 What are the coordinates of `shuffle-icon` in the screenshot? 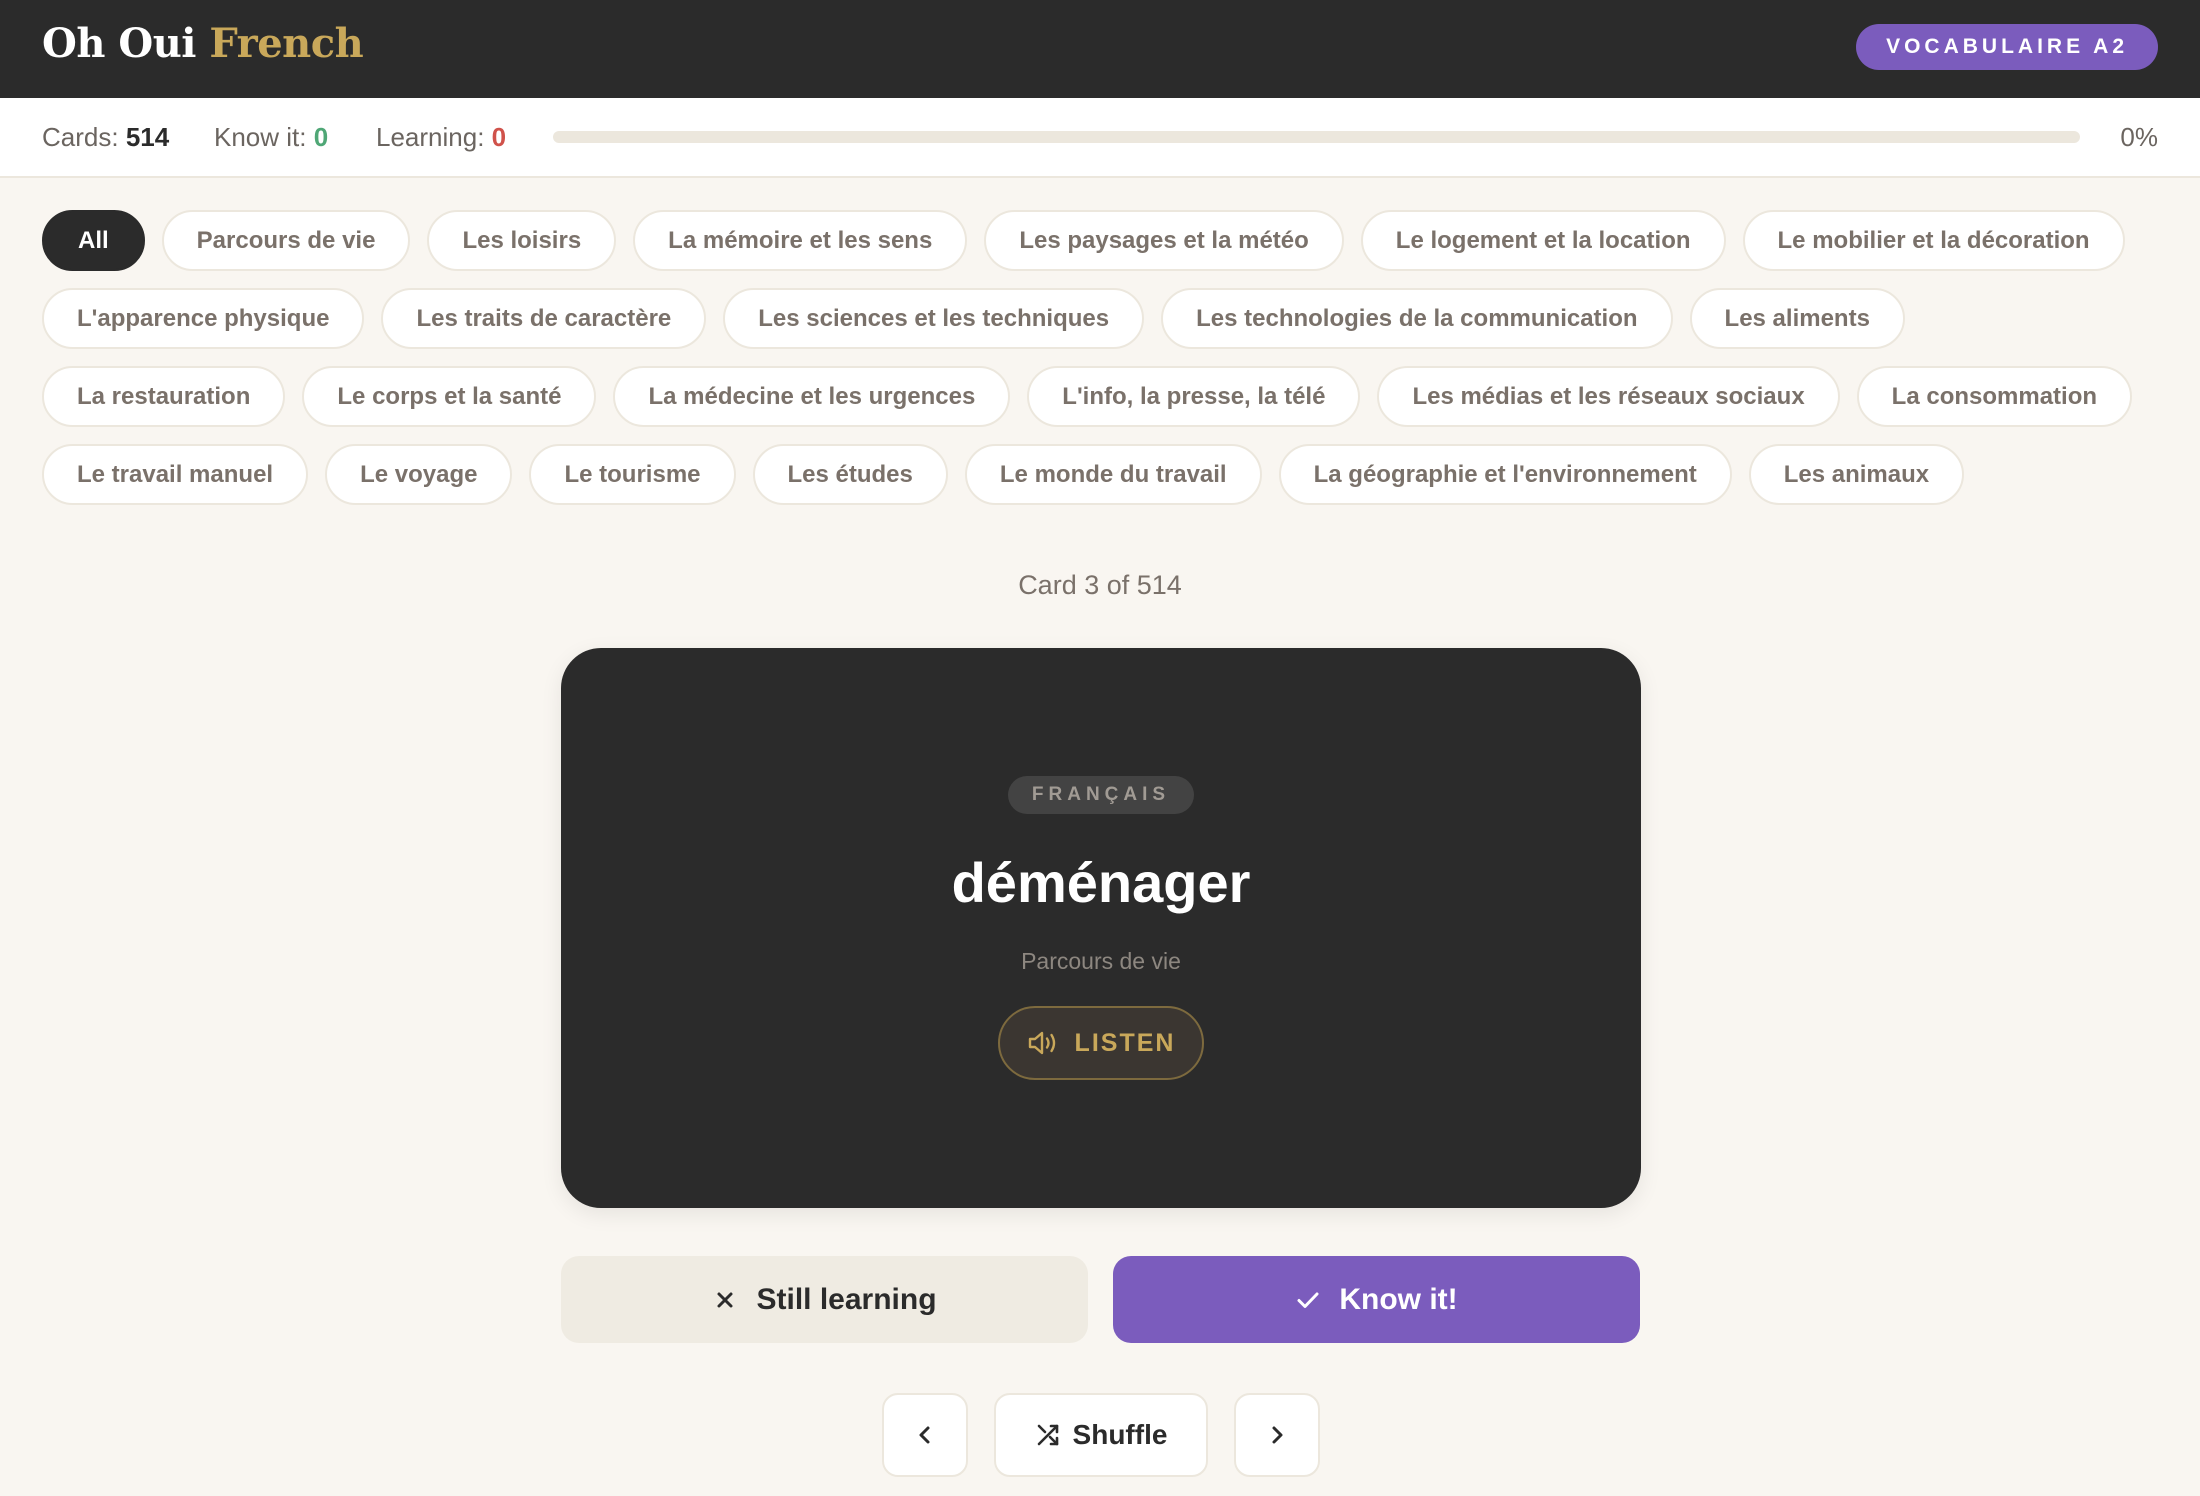 It's located at (1047, 1435).